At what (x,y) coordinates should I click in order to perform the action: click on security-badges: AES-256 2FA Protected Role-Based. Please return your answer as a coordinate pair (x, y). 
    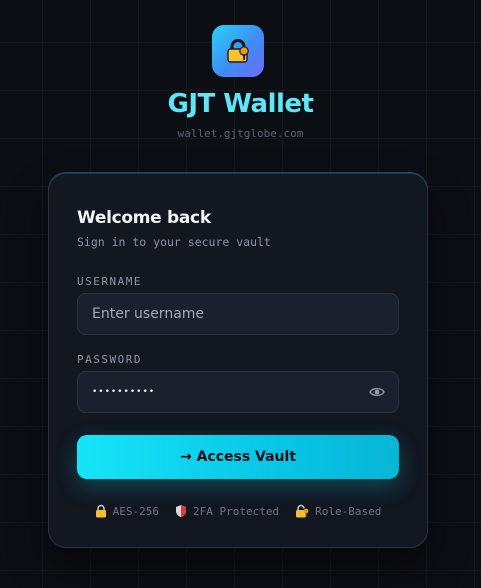
    Looking at the image, I should click on (238, 511).